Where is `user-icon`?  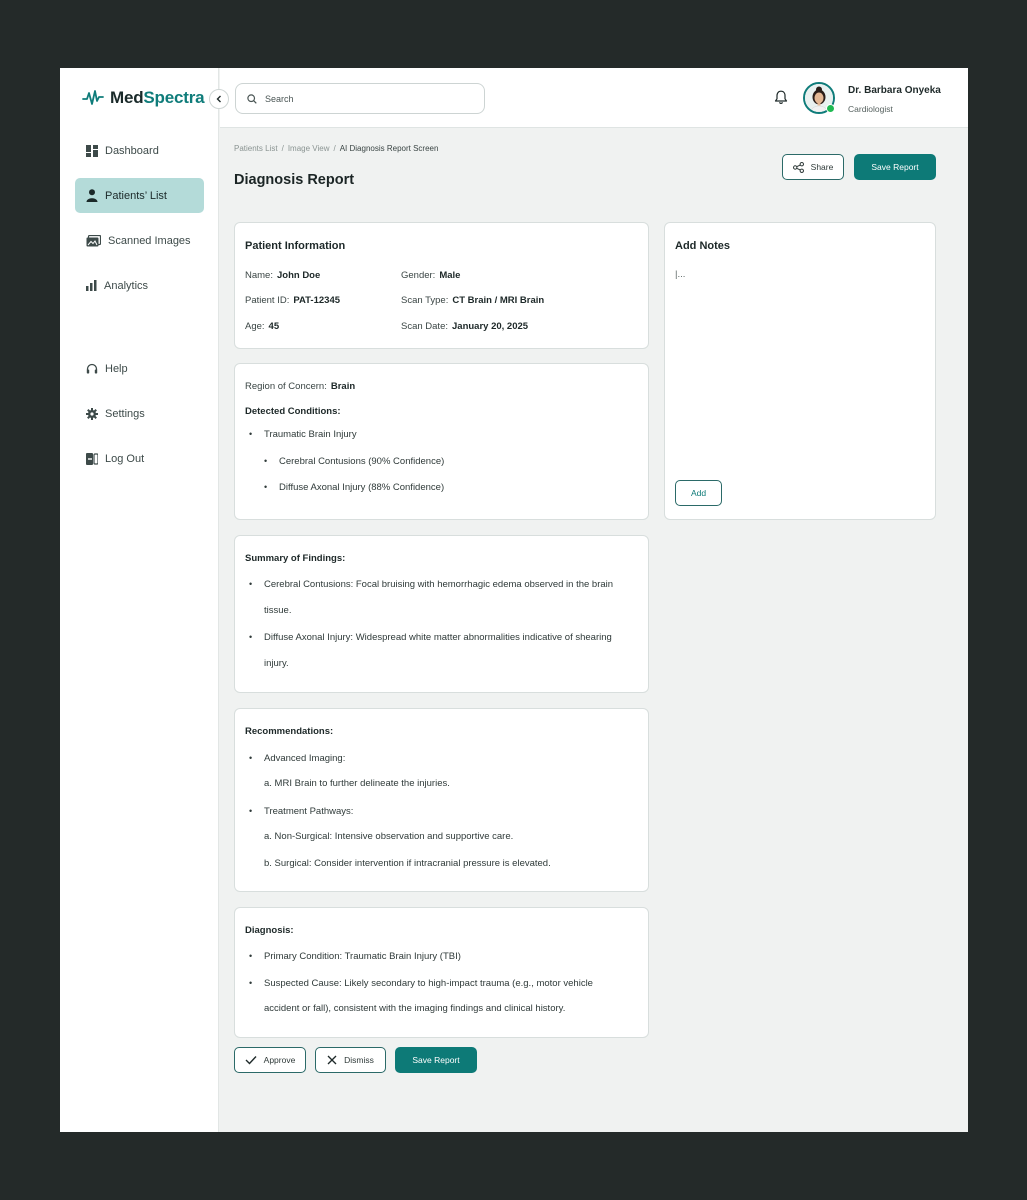 user-icon is located at coordinates (92, 195).